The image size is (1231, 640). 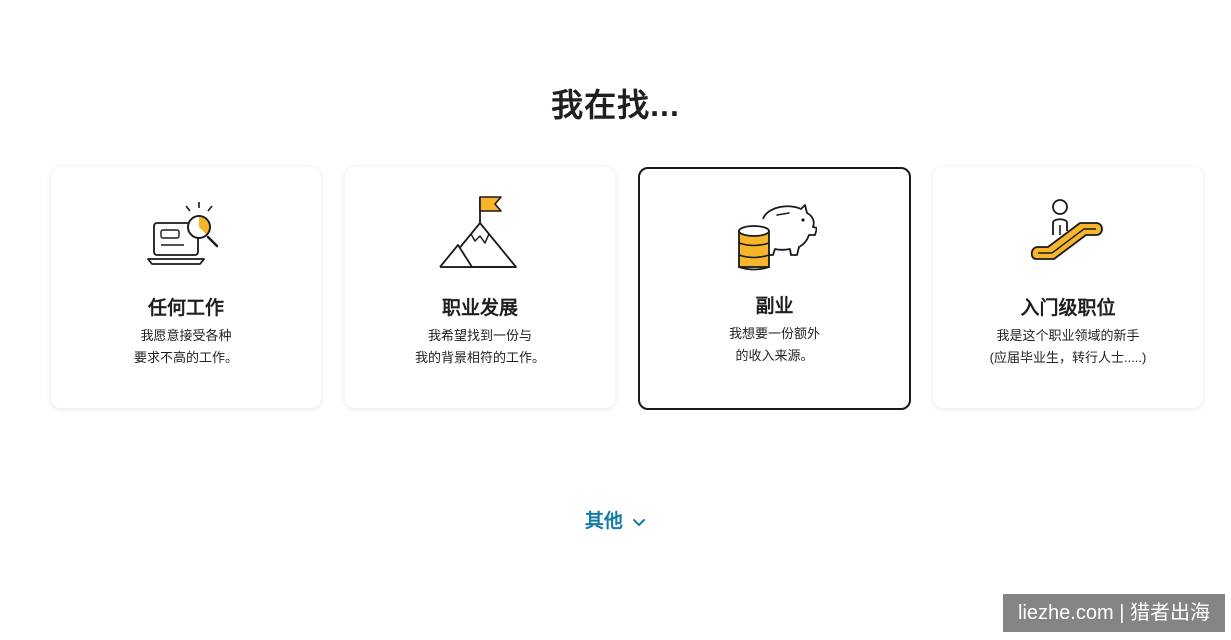 I want to click on mountain-flag-icon, so click(x=478, y=232).